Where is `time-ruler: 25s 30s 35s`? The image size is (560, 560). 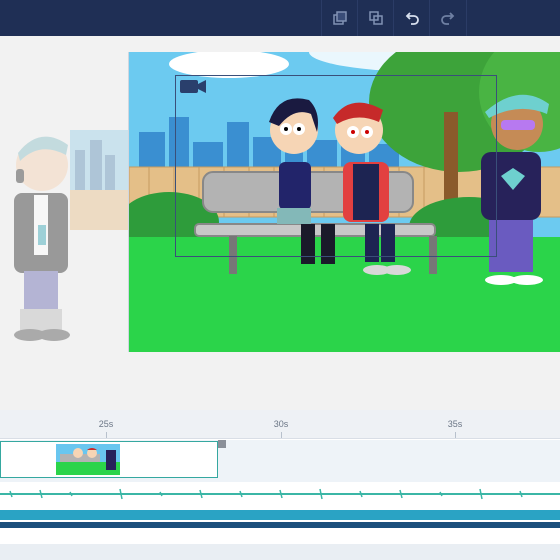
time-ruler: 25s 30s 35s is located at coordinates (280, 424).